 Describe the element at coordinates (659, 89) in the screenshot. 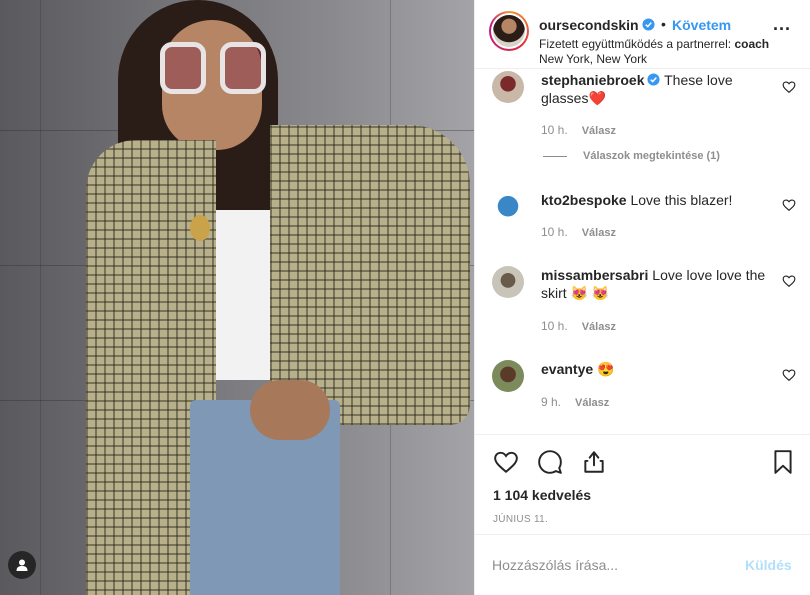

I see `comment-text: stephaniebroek These love glasses❤️` at that location.